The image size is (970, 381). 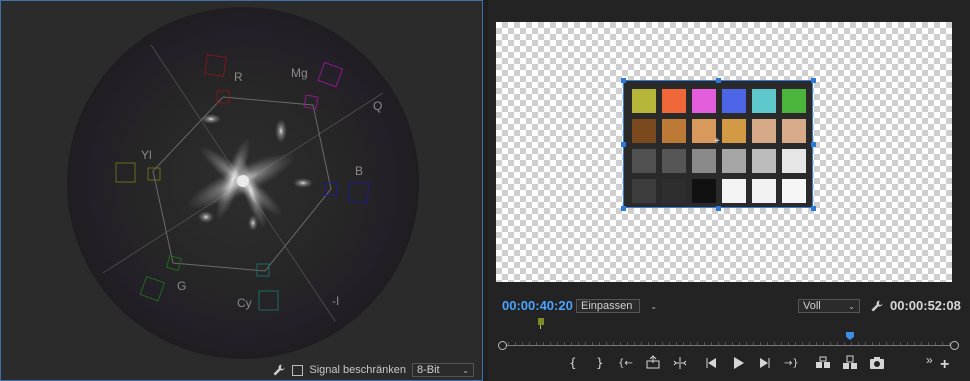 I want to click on overwrite-icon, so click(x=849, y=362).